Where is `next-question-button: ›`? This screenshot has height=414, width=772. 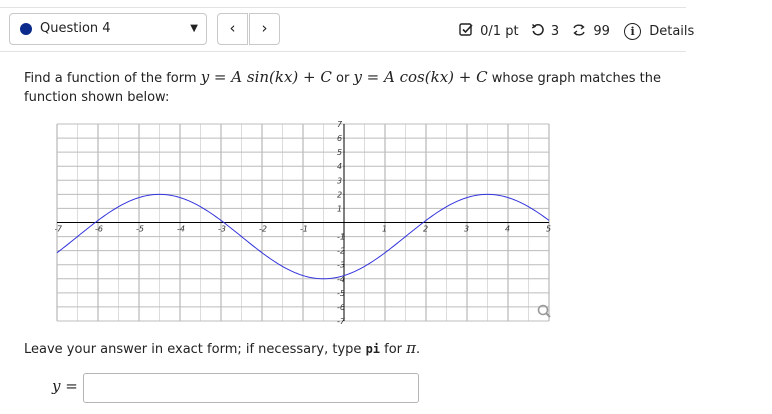 next-question-button: › is located at coordinates (264, 29).